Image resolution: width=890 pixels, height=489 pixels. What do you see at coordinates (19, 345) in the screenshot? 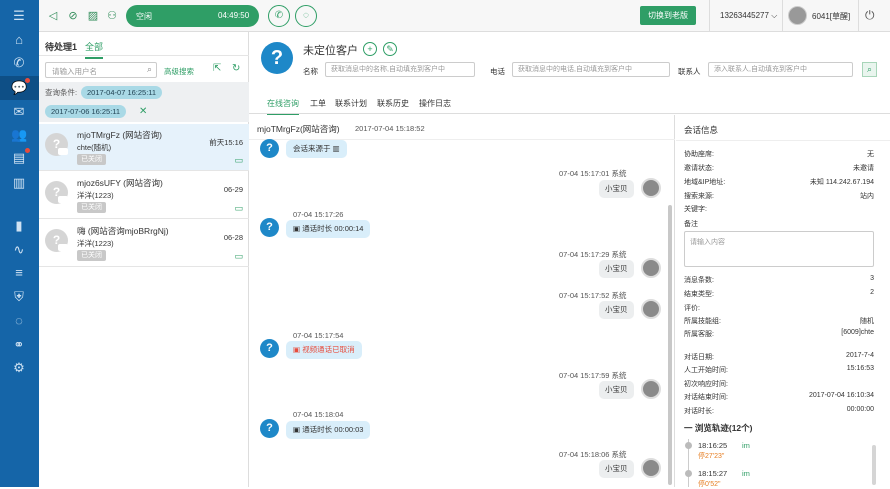
I see `link-icon: ⚭` at bounding box center [19, 345].